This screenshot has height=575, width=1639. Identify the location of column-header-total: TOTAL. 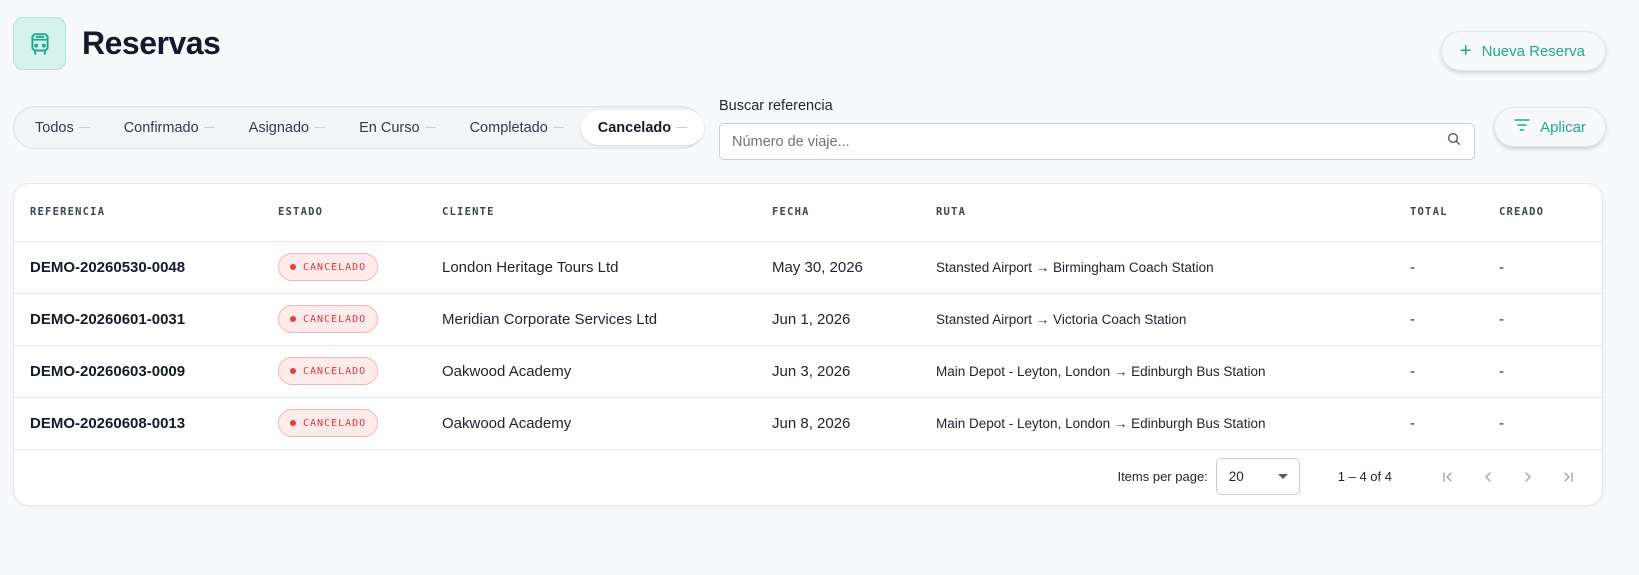
(1454, 213).